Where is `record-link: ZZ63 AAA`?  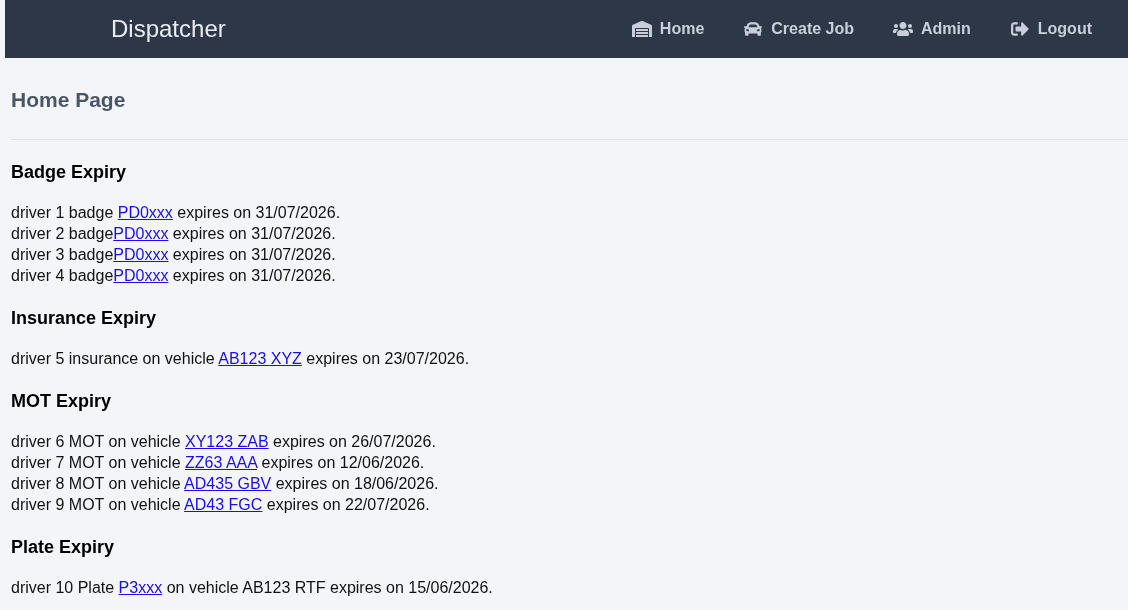
record-link: ZZ63 AAA is located at coordinates (221, 462).